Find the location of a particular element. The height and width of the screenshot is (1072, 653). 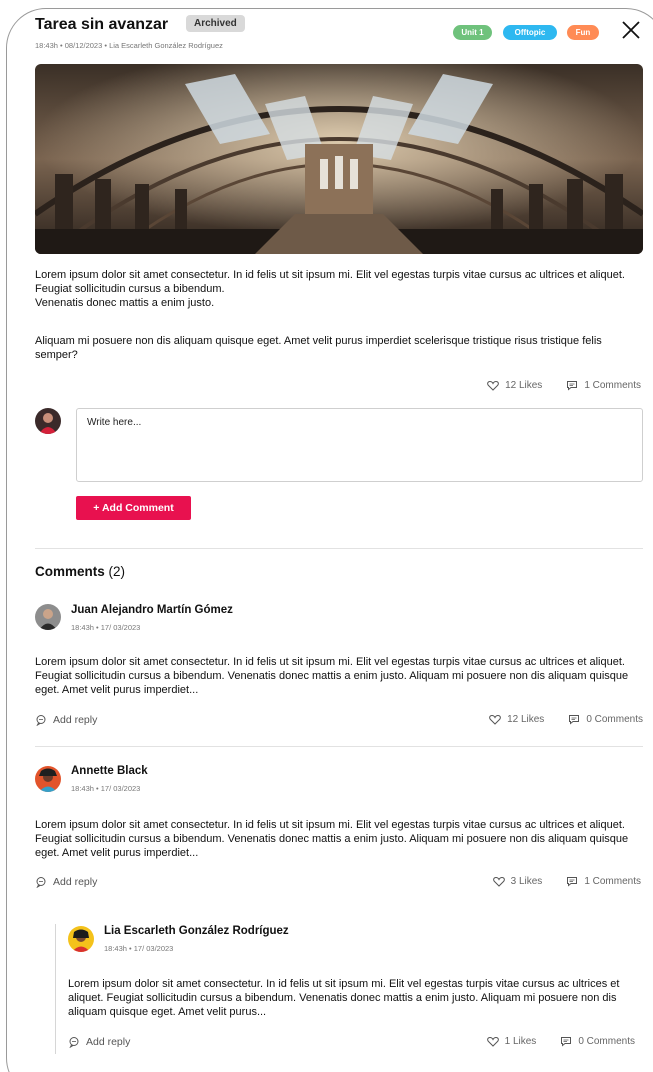

comment-stats: 12 Likes 0 Comments is located at coordinates (566, 719).